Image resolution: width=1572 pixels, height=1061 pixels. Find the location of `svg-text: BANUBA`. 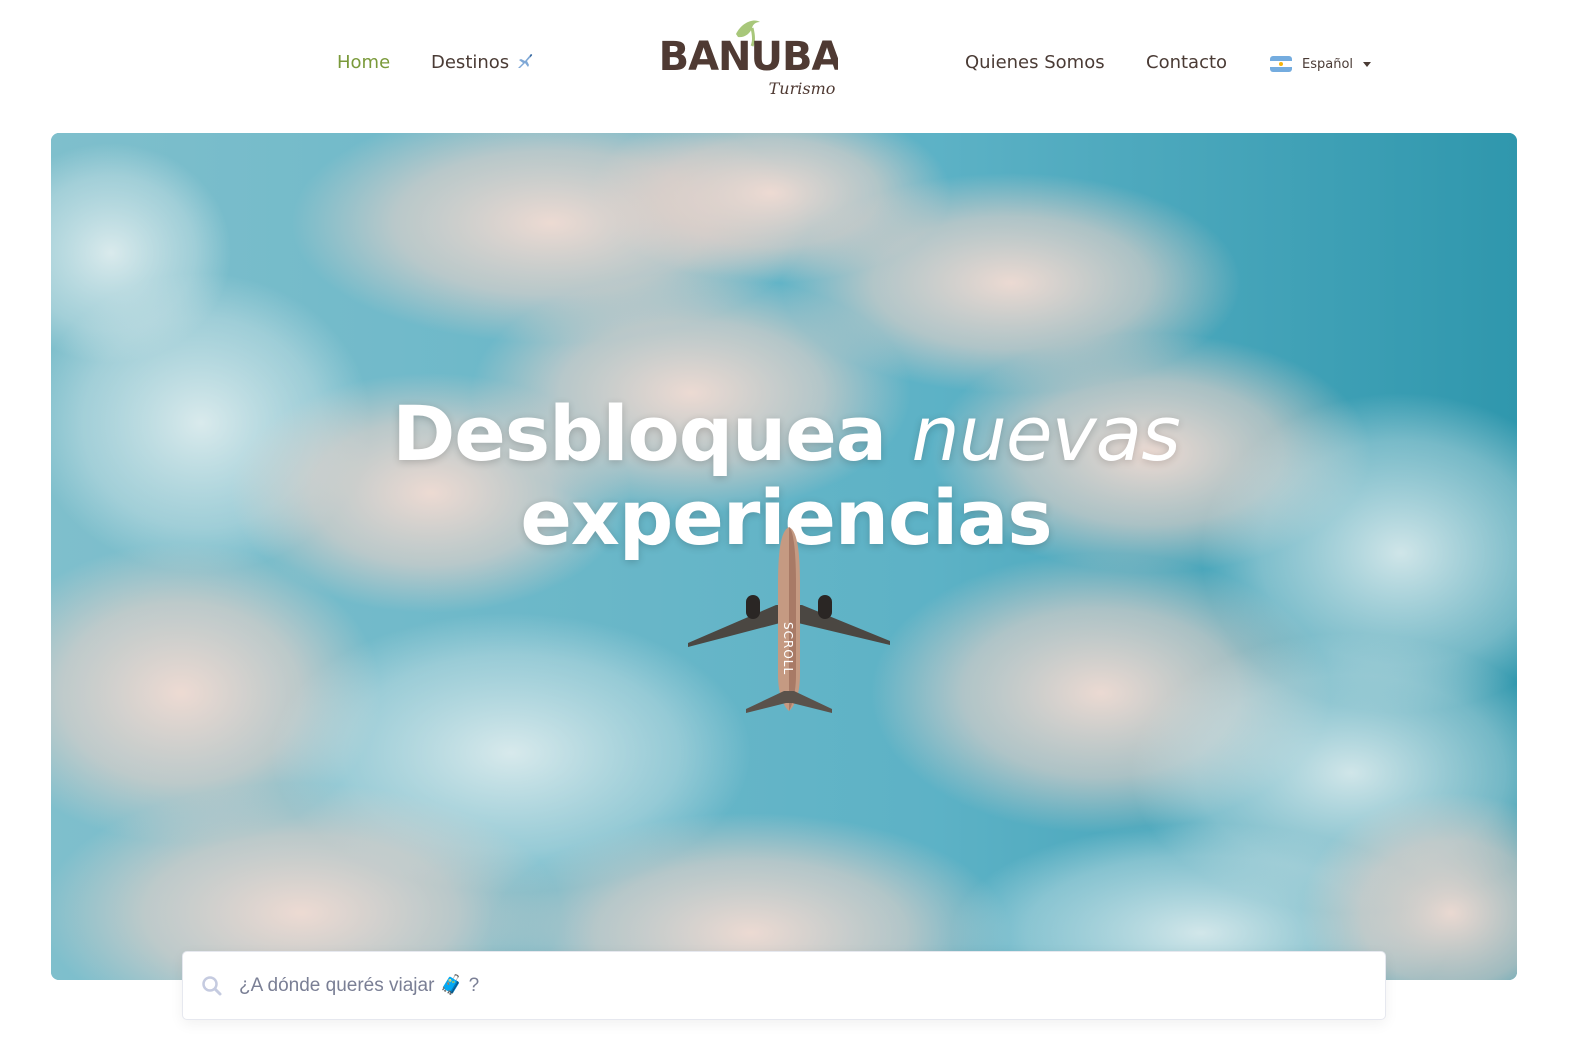

svg-text: BANUBA is located at coordinates (750, 57).